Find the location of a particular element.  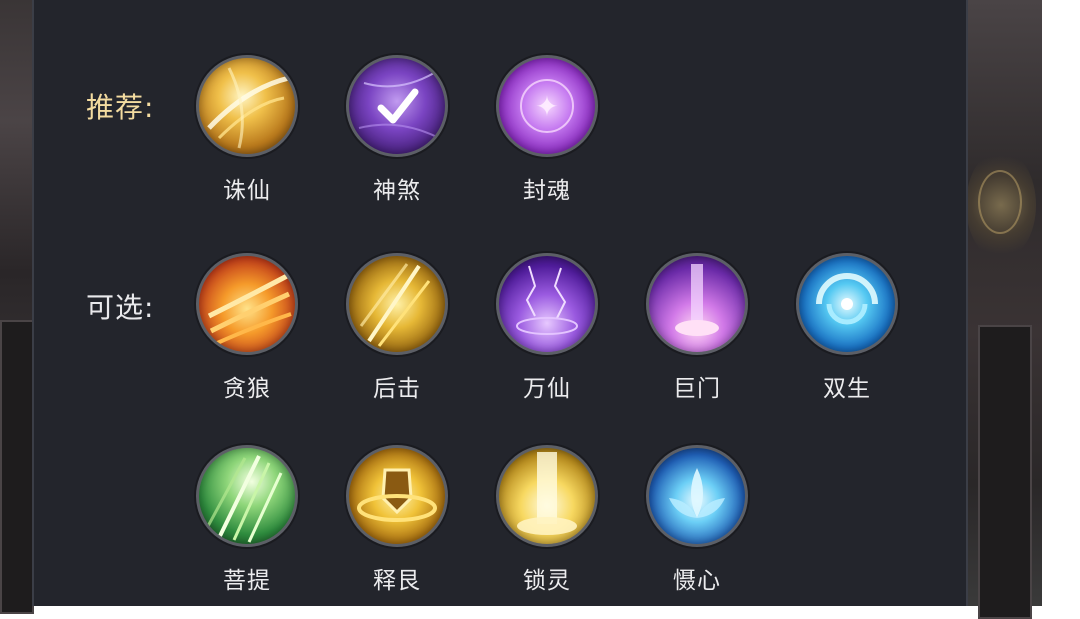

skill-wanxian: 万仙 is located at coordinates (547, 328).